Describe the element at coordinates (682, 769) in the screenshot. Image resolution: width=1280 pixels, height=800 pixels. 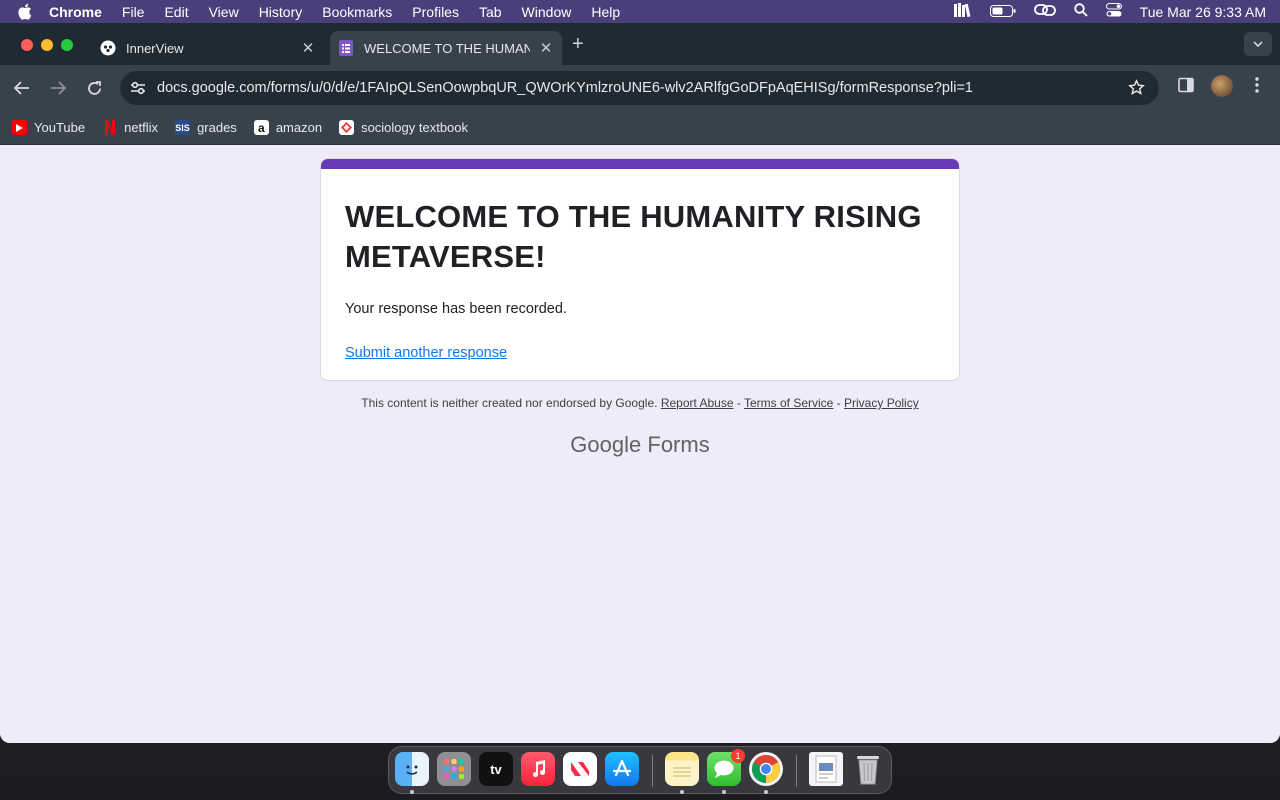
I see `notes-icon` at that location.